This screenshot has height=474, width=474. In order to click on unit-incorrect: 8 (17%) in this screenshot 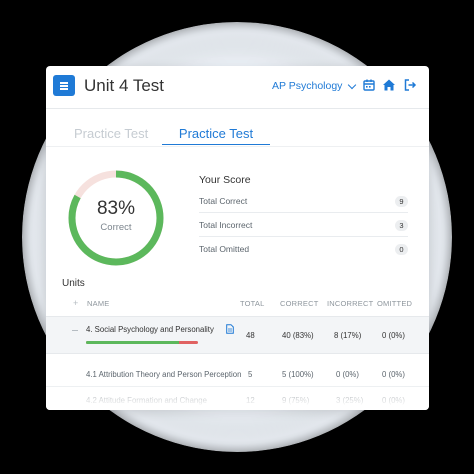, I will do `click(348, 335)`.